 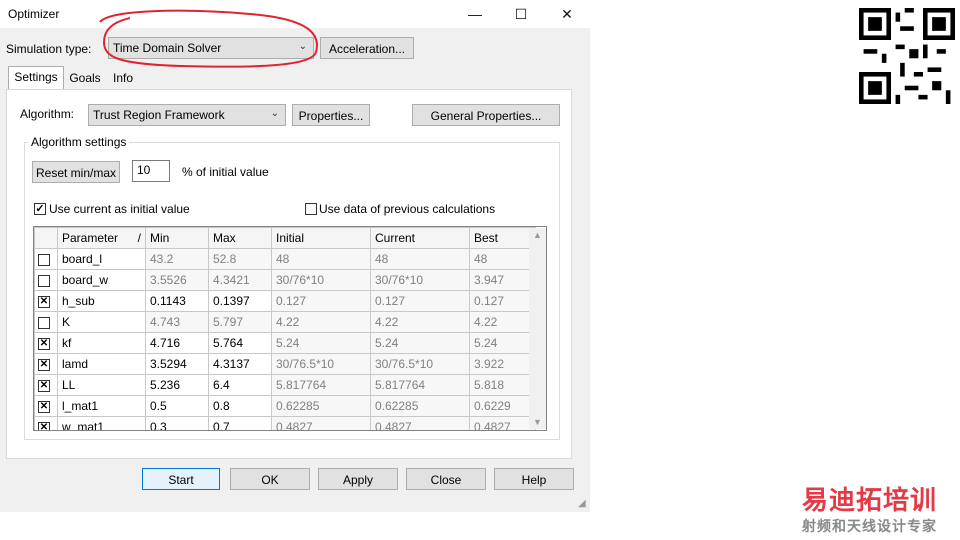 I want to click on cell-initial: 5.24, so click(x=321, y=343).